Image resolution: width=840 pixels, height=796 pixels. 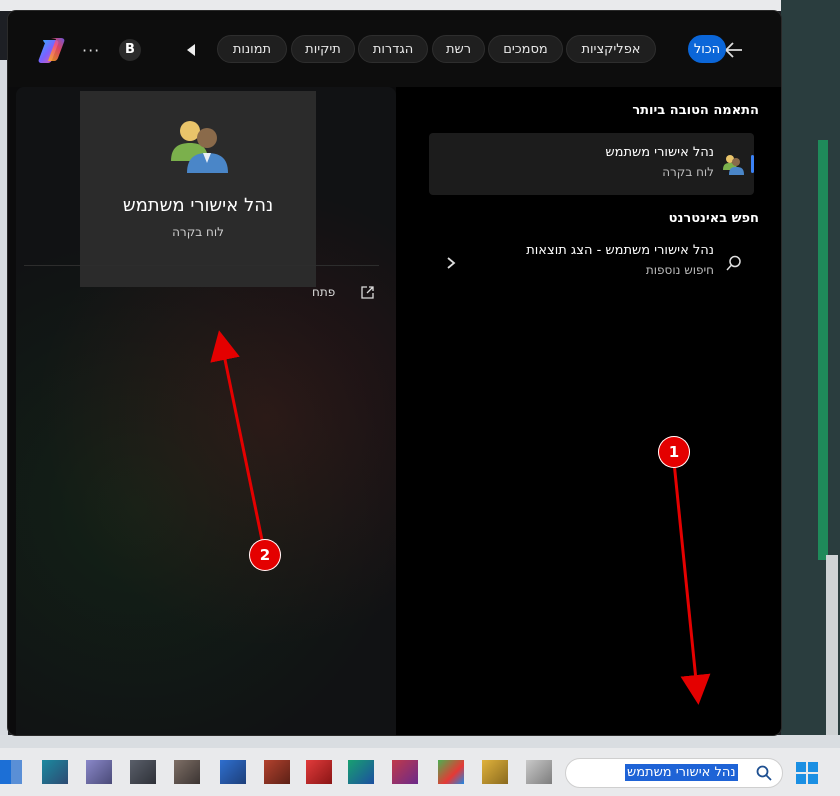 I want to click on taskbar: נהל אישורי משתמש, so click(x=420, y=772).